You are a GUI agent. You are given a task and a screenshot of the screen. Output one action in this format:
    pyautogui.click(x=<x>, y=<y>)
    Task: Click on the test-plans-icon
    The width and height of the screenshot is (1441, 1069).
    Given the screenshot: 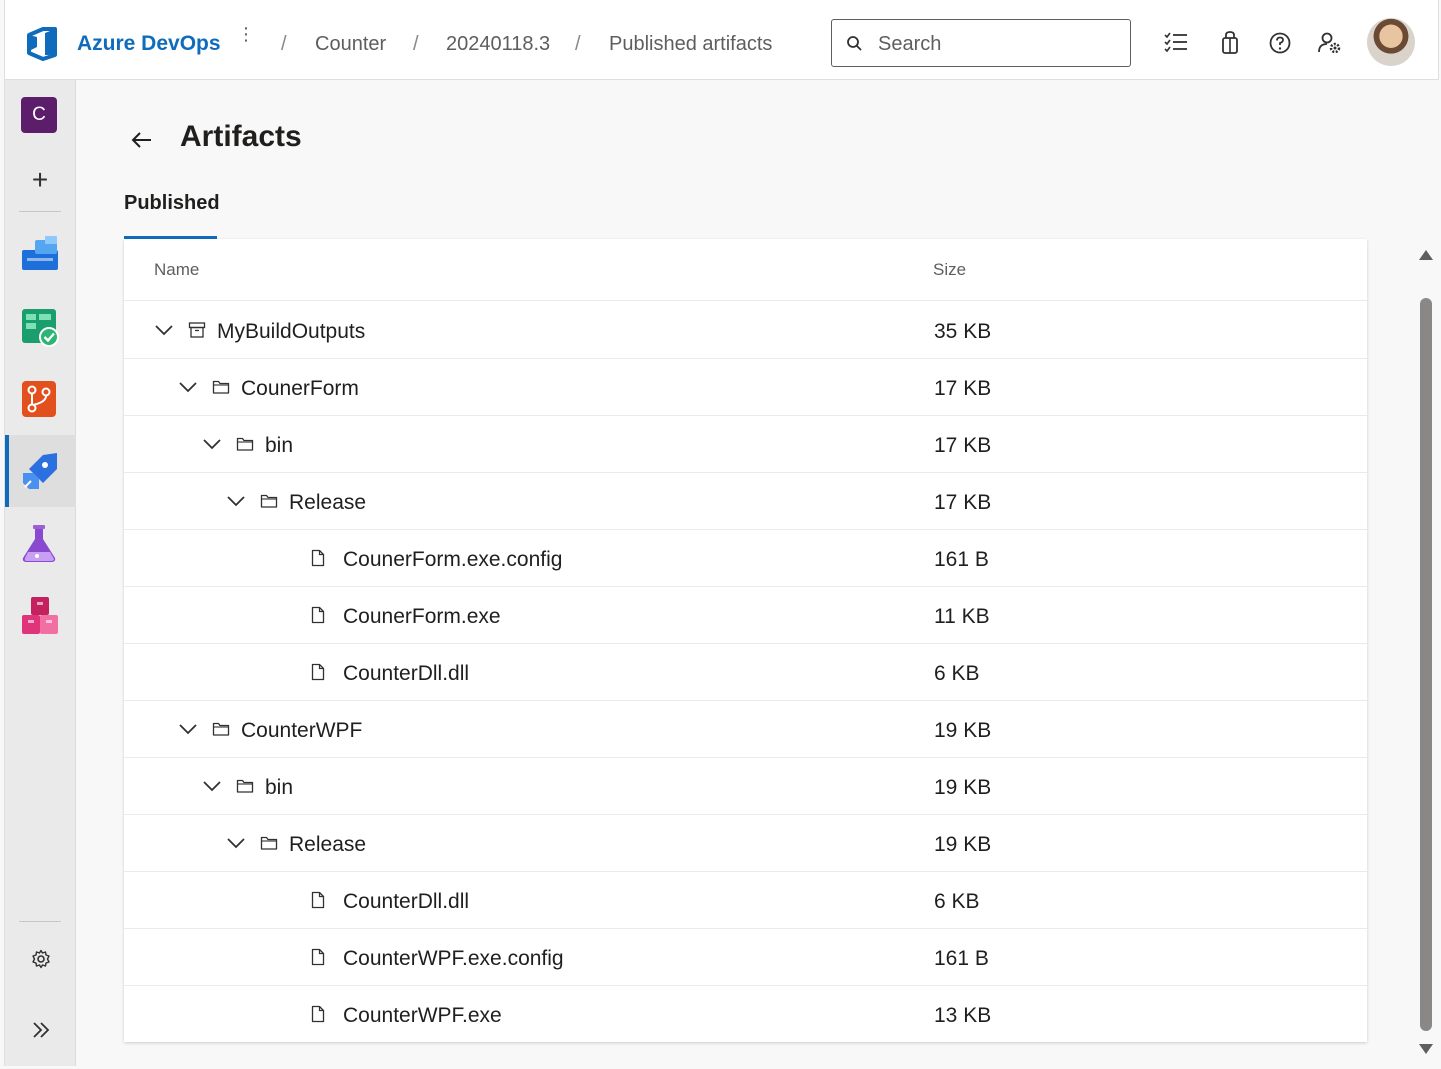 What is the action you would take?
    pyautogui.click(x=39, y=543)
    